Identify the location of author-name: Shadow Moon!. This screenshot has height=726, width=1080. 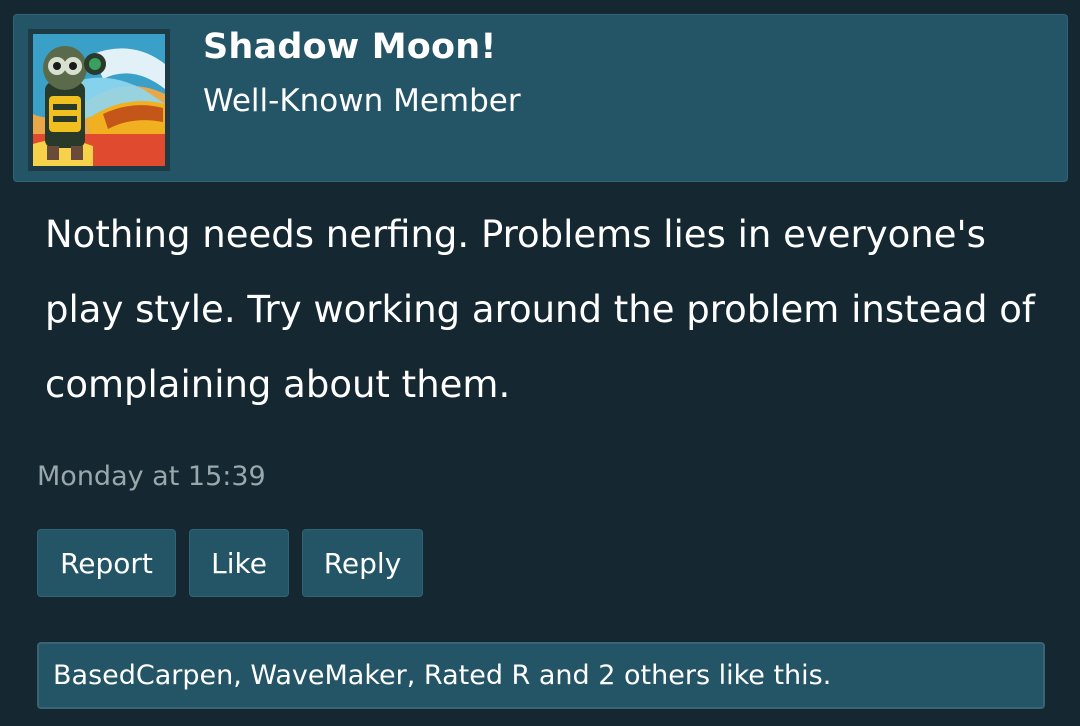
(350, 47).